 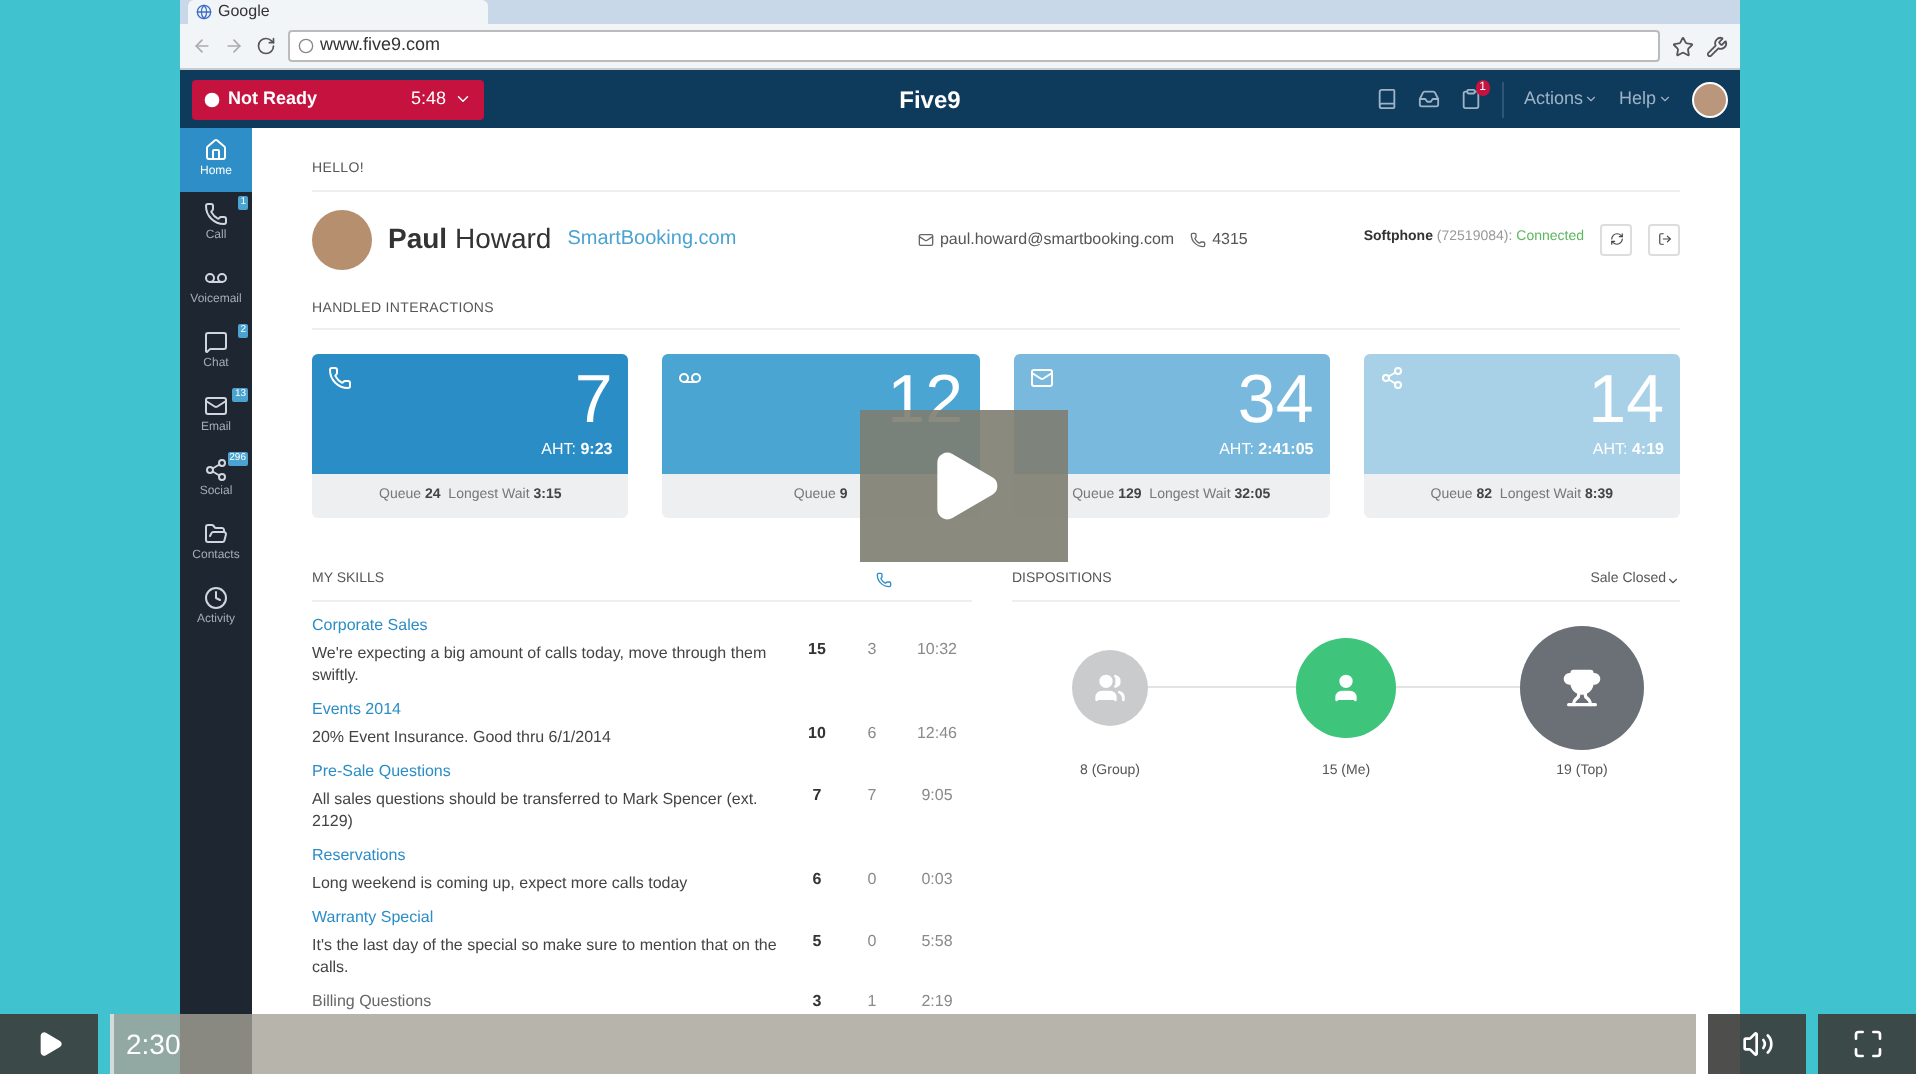 I want to click on skill-name: Reservations, so click(x=552, y=855).